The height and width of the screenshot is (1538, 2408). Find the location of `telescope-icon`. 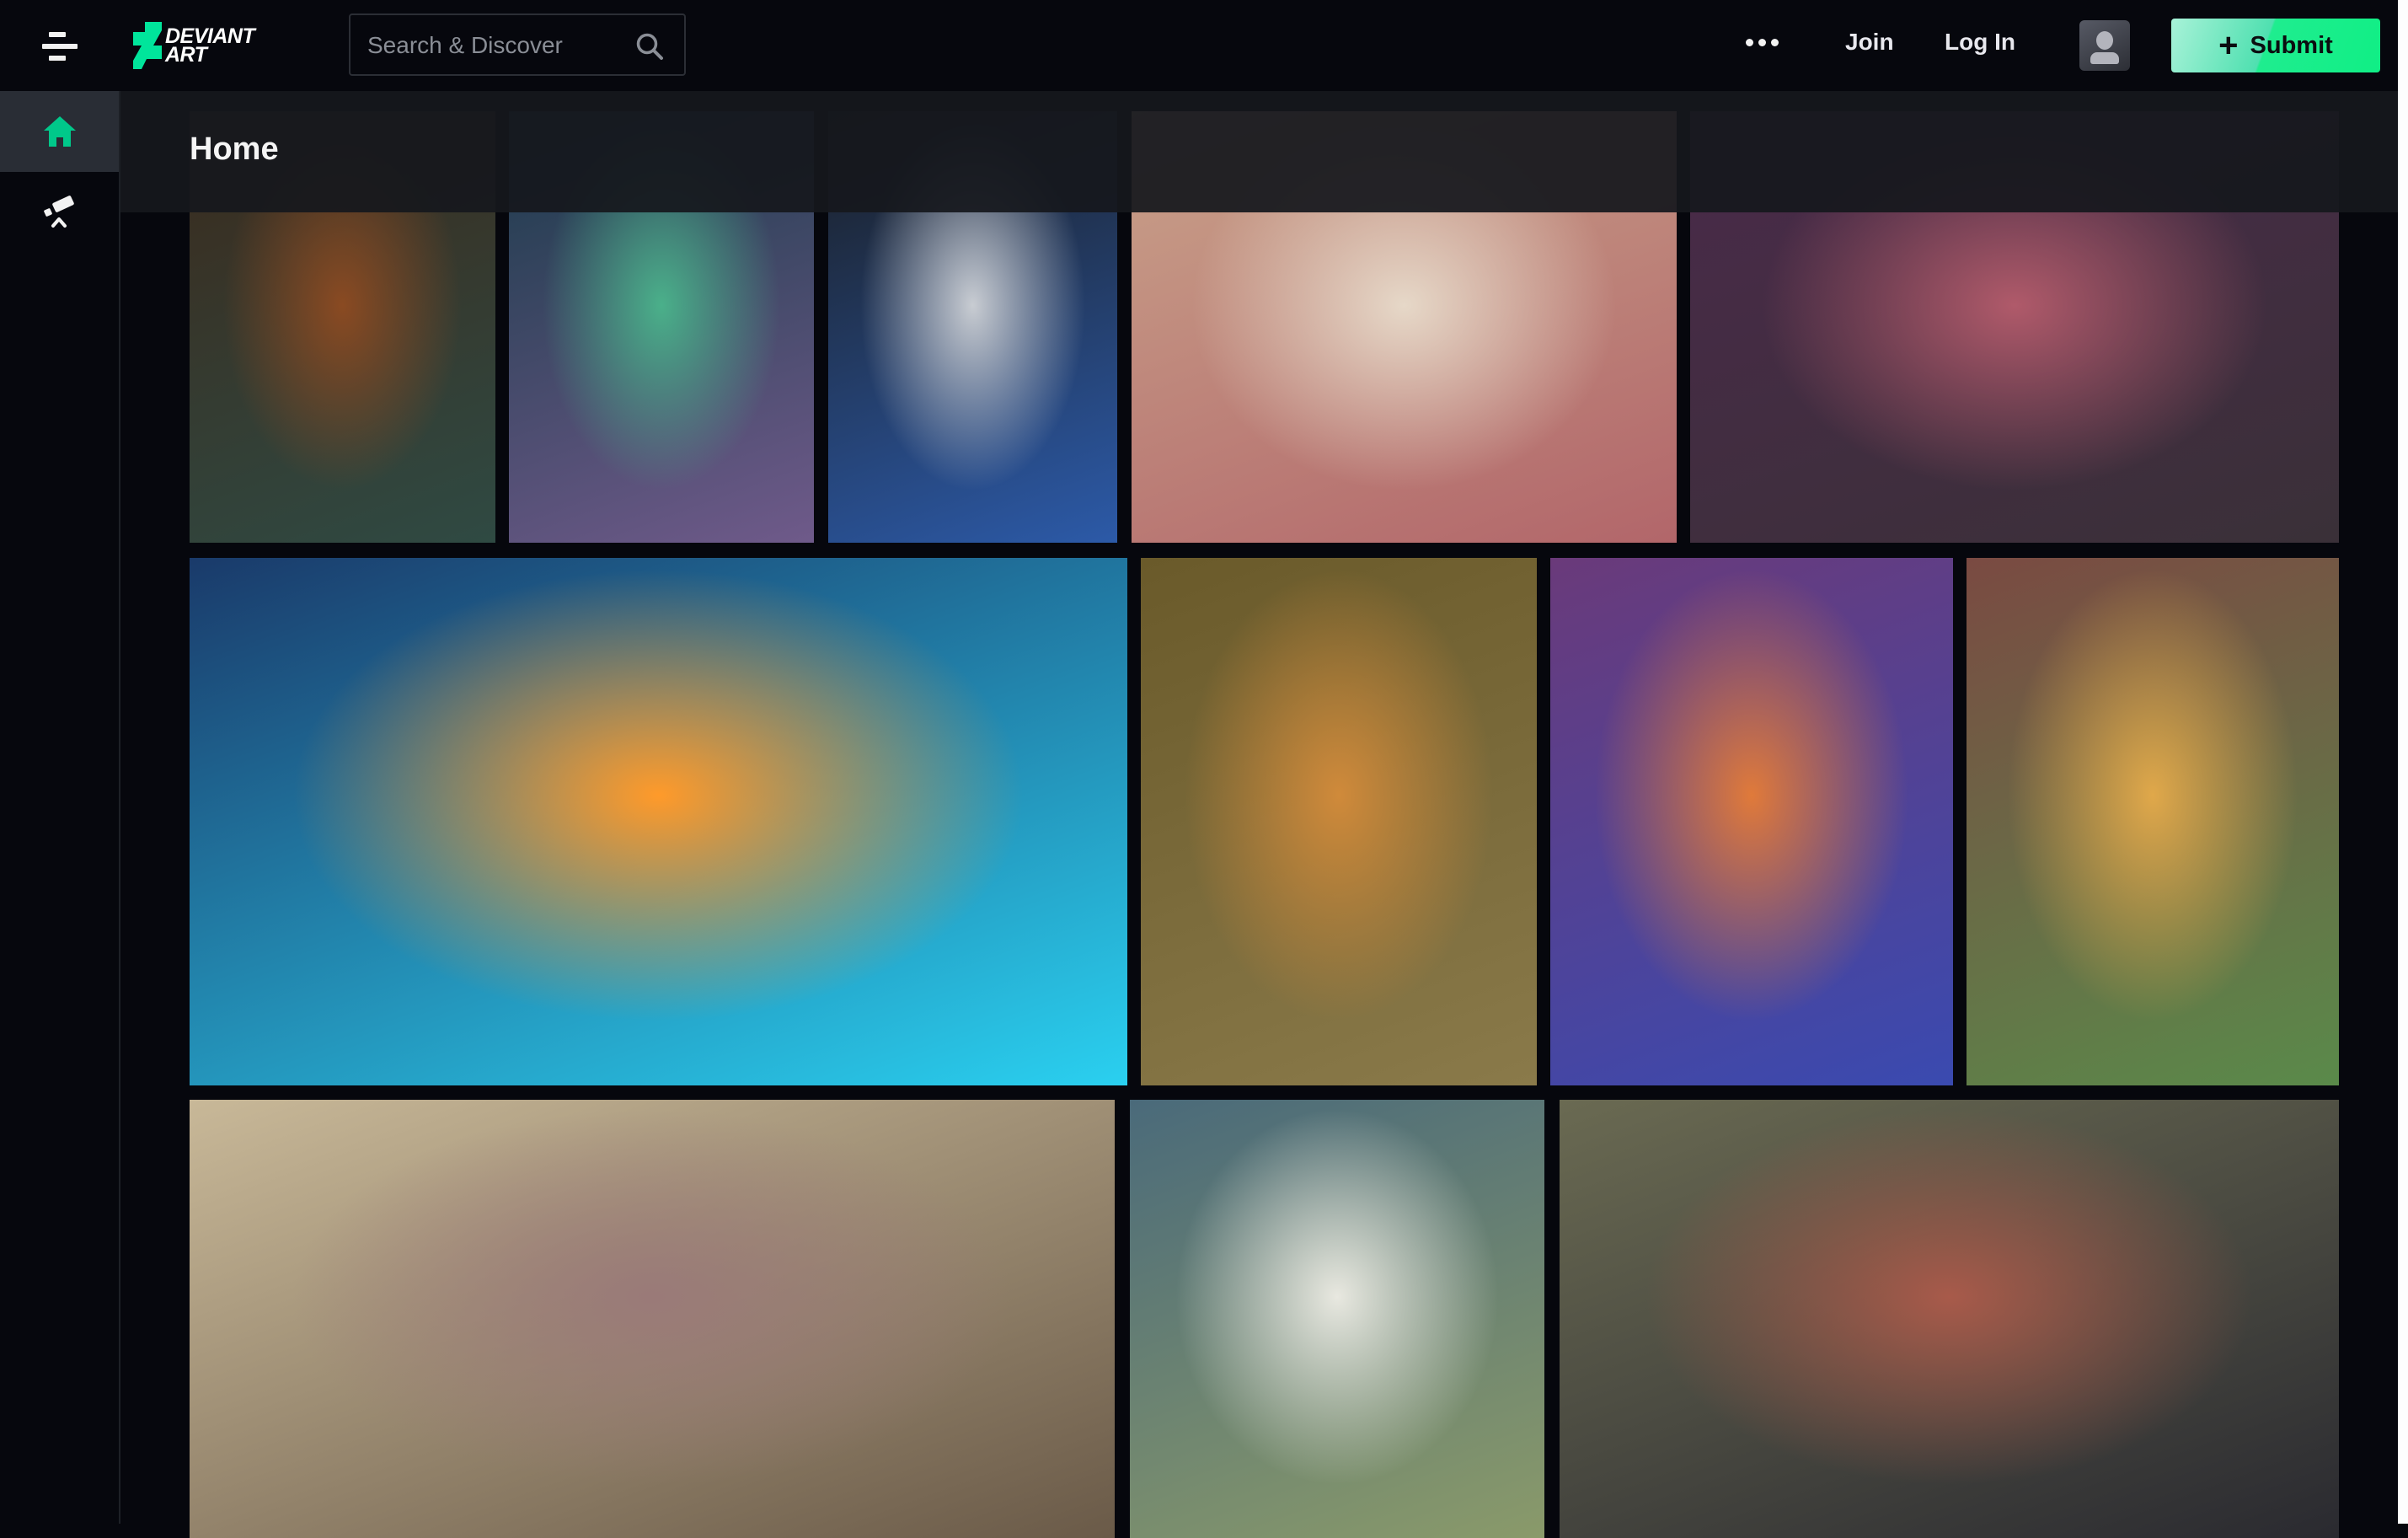

telescope-icon is located at coordinates (58, 212).